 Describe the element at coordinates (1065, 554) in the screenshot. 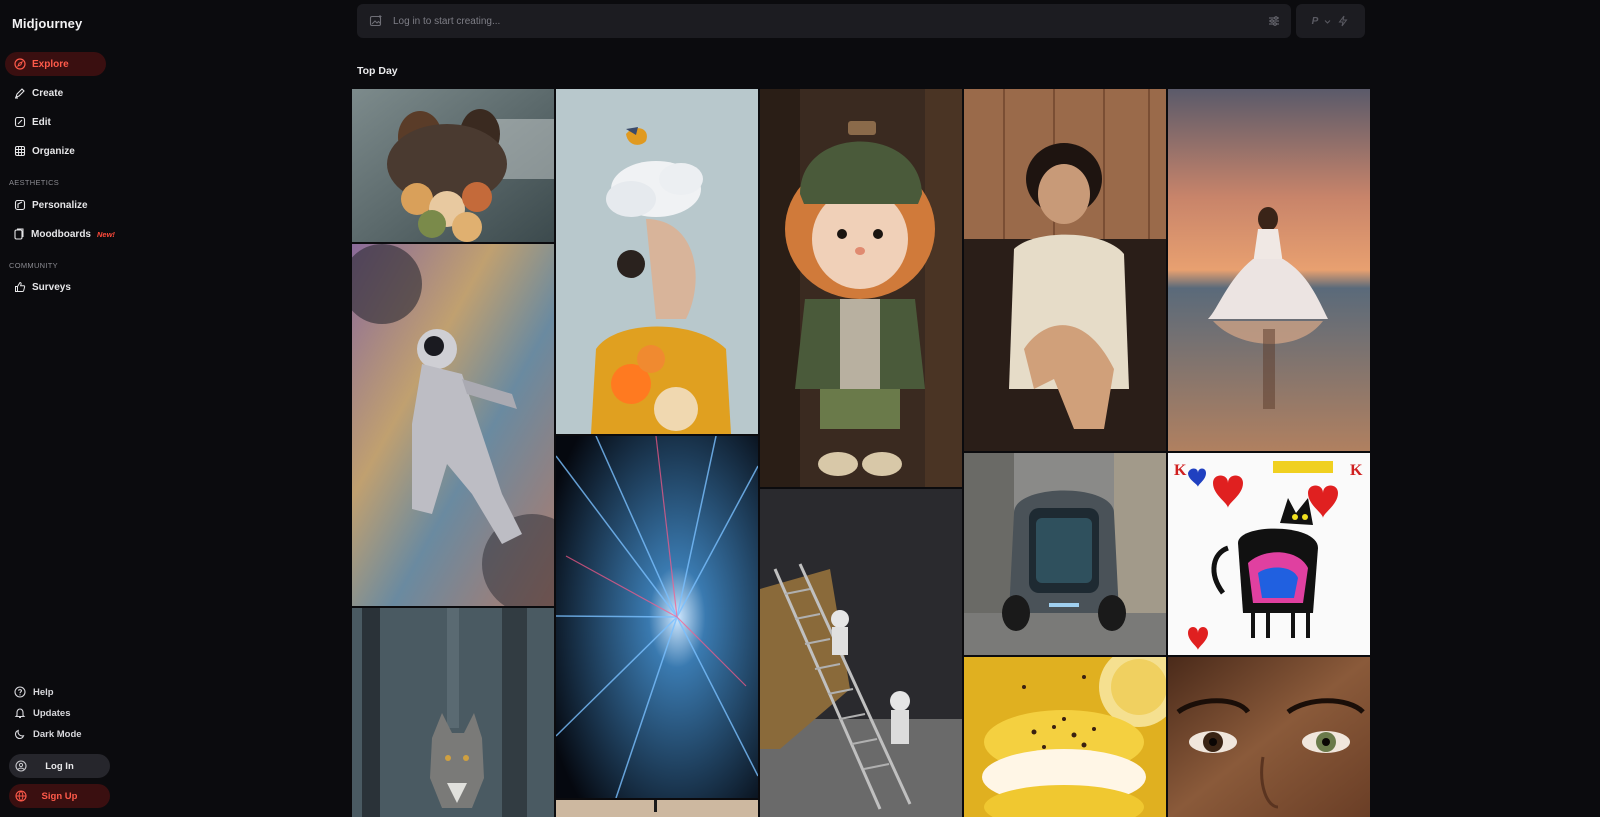

I see `gallery-image-vehicle` at that location.